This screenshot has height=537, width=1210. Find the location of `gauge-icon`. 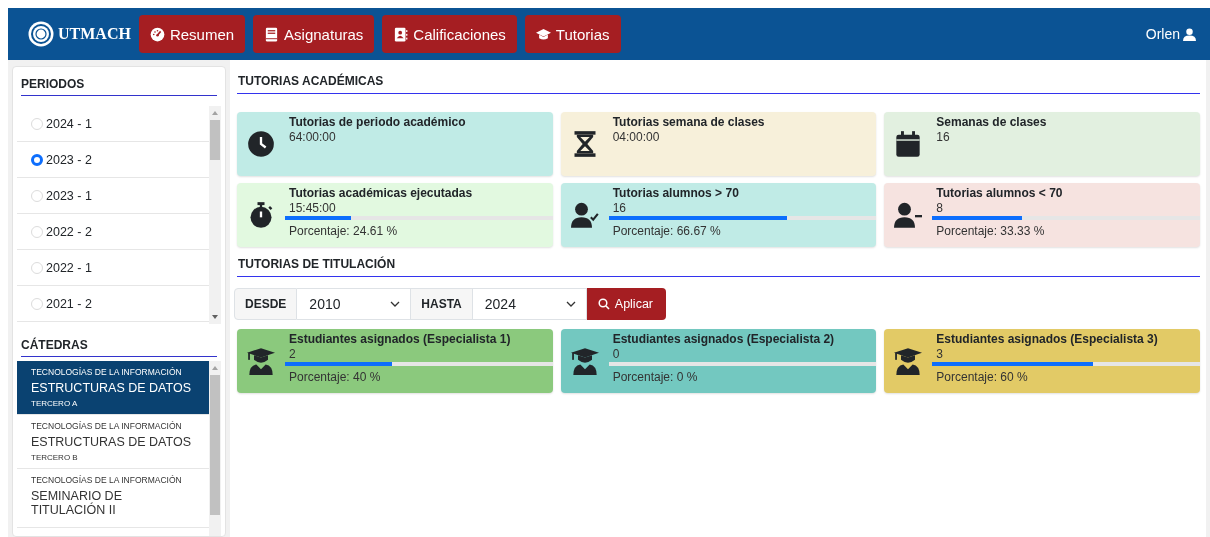

gauge-icon is located at coordinates (157, 34).